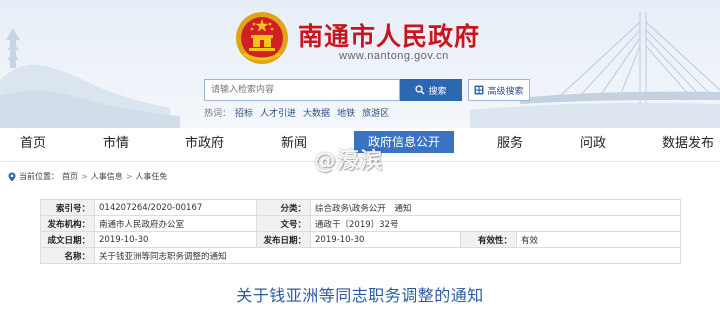  I want to click on breadcrumb-home: 首页, so click(70, 176).